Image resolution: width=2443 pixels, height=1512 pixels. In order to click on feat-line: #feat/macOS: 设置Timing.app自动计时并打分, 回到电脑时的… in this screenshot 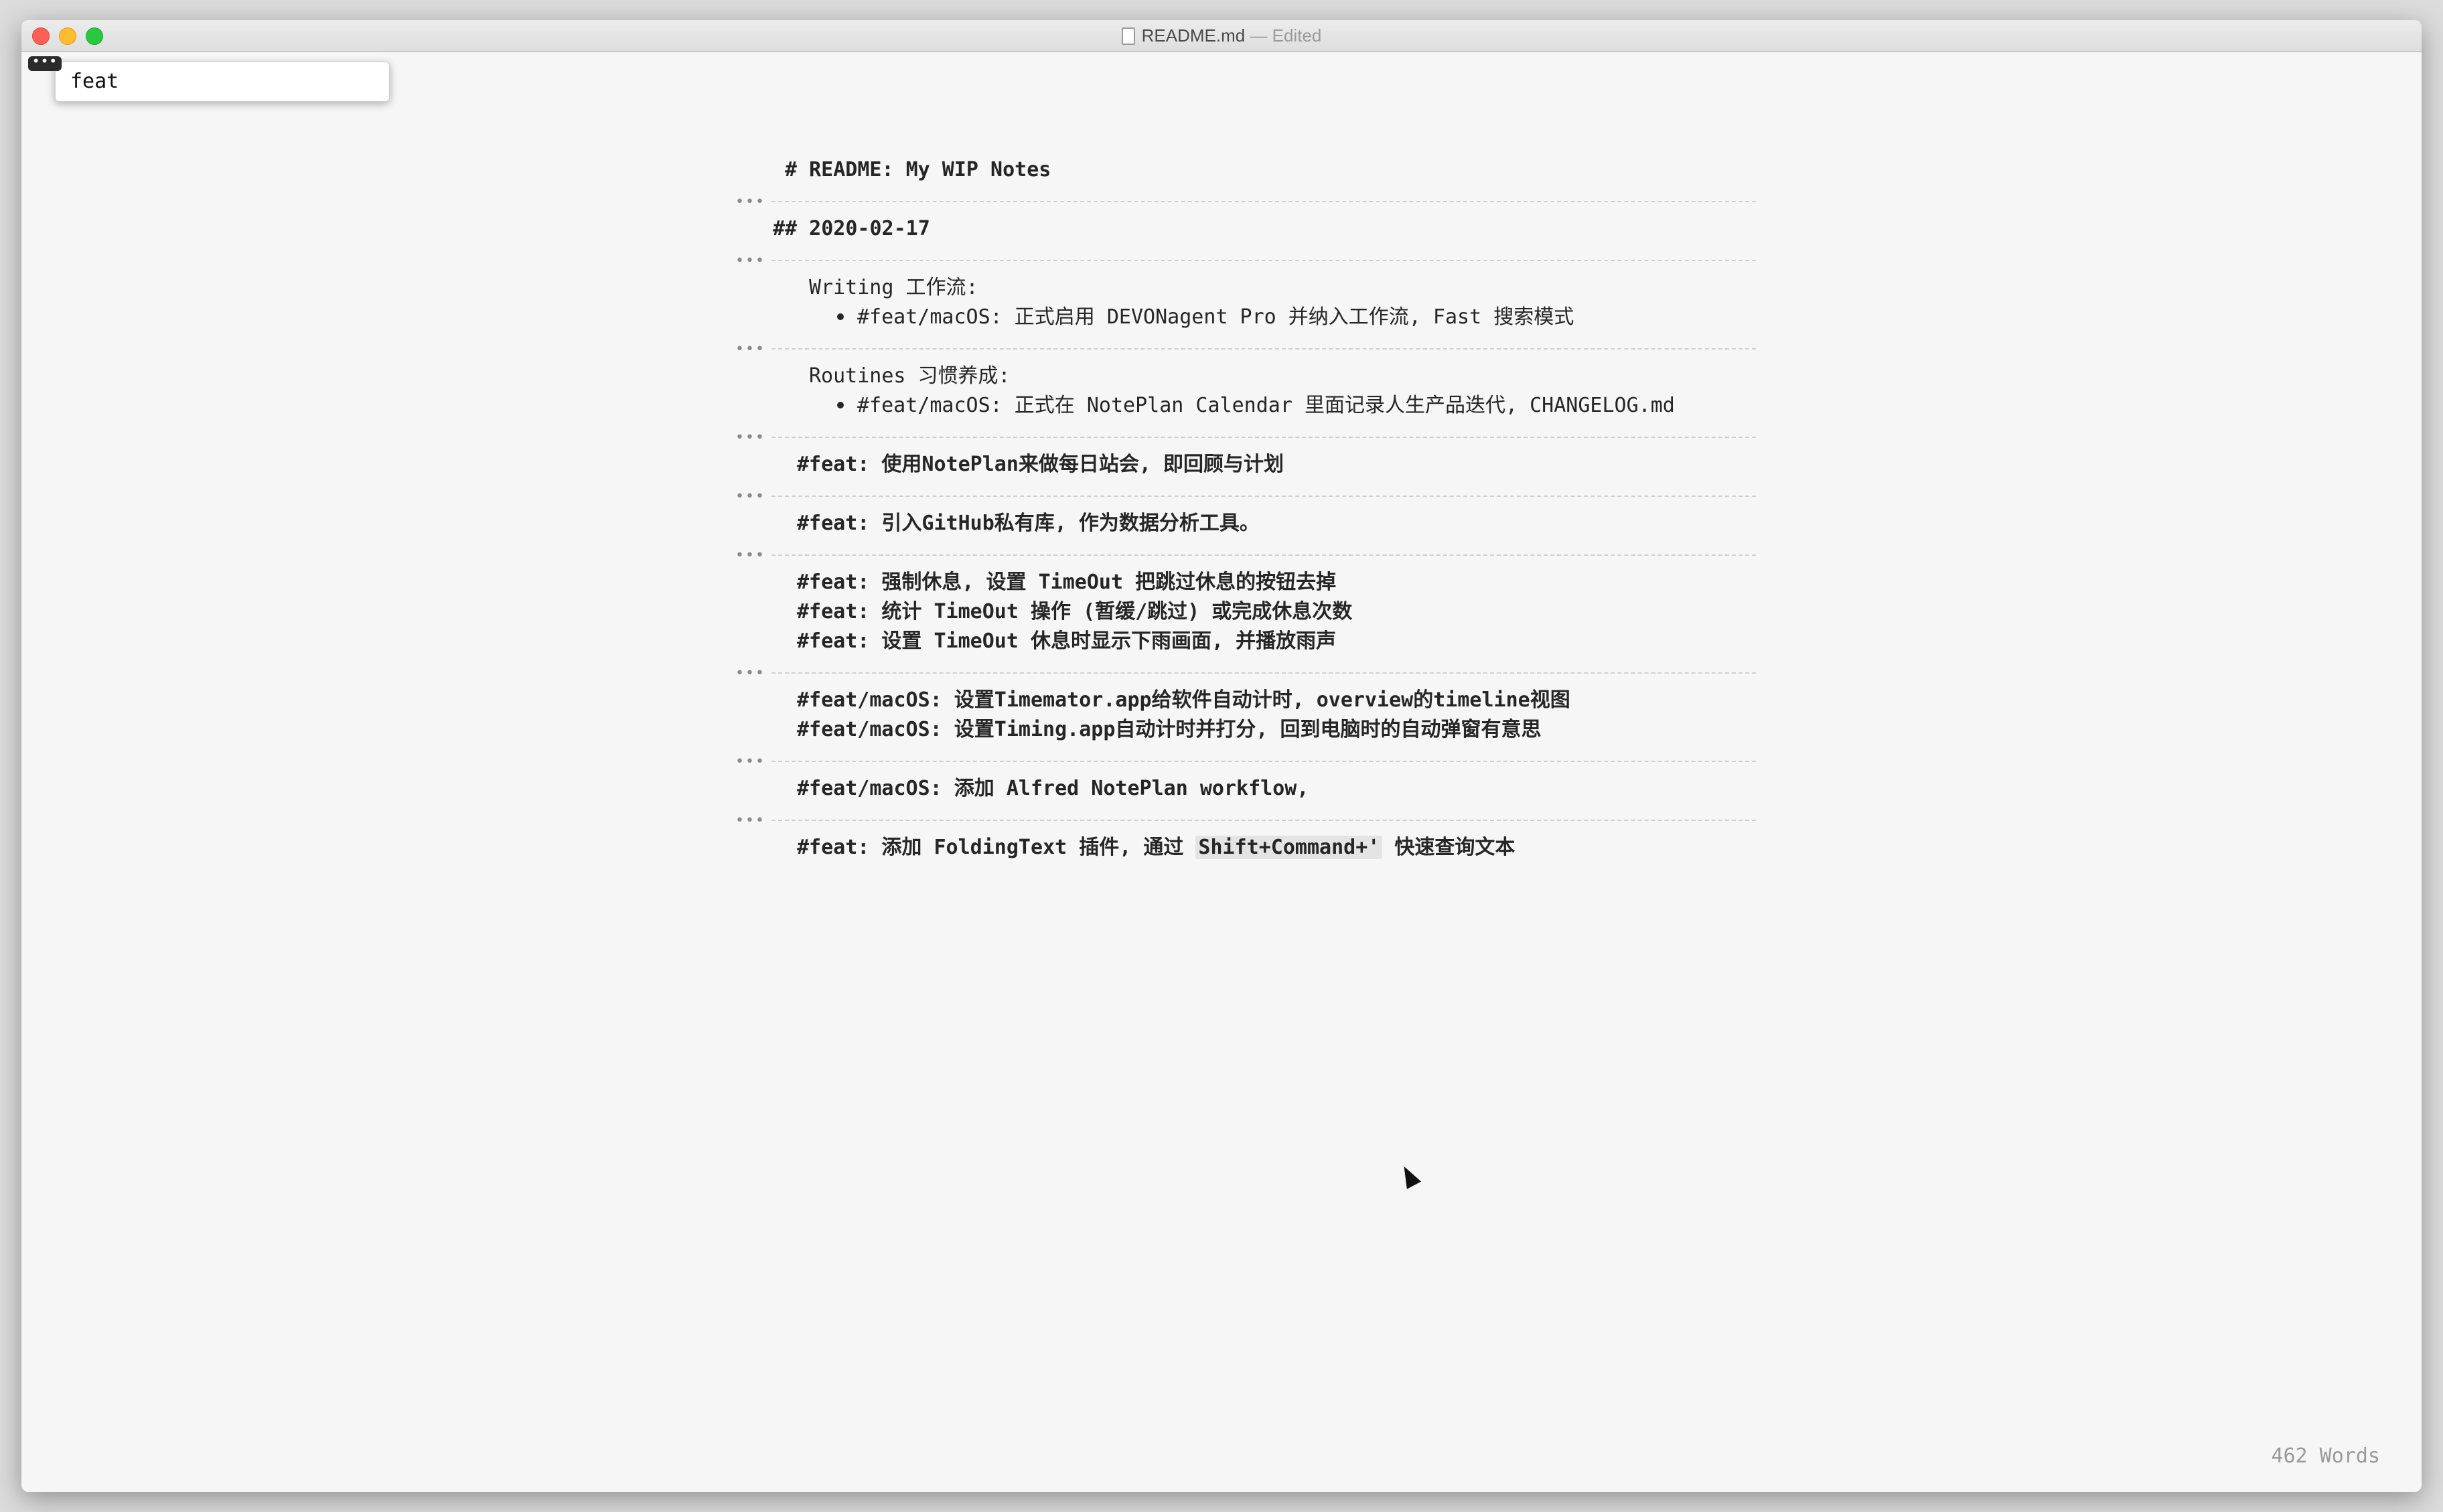, I will do `click(1169, 730)`.